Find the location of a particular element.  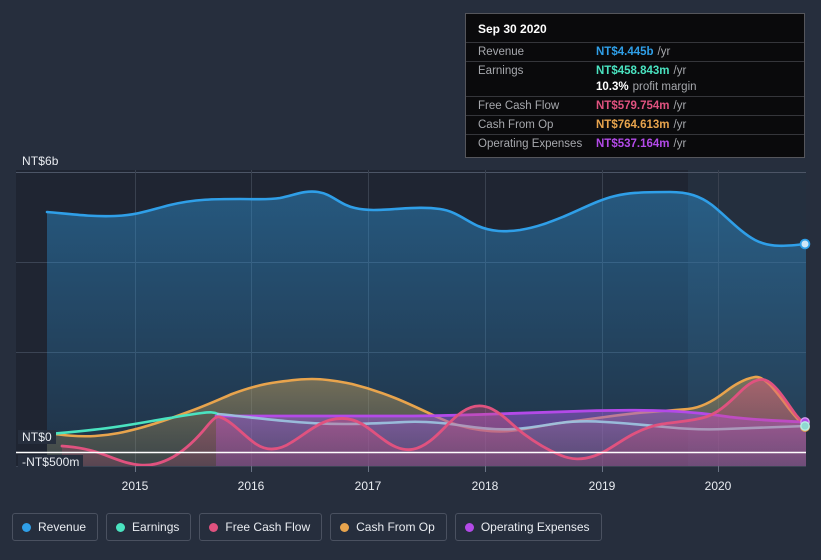

legend-item-revenue: Revenue is located at coordinates (55, 527).